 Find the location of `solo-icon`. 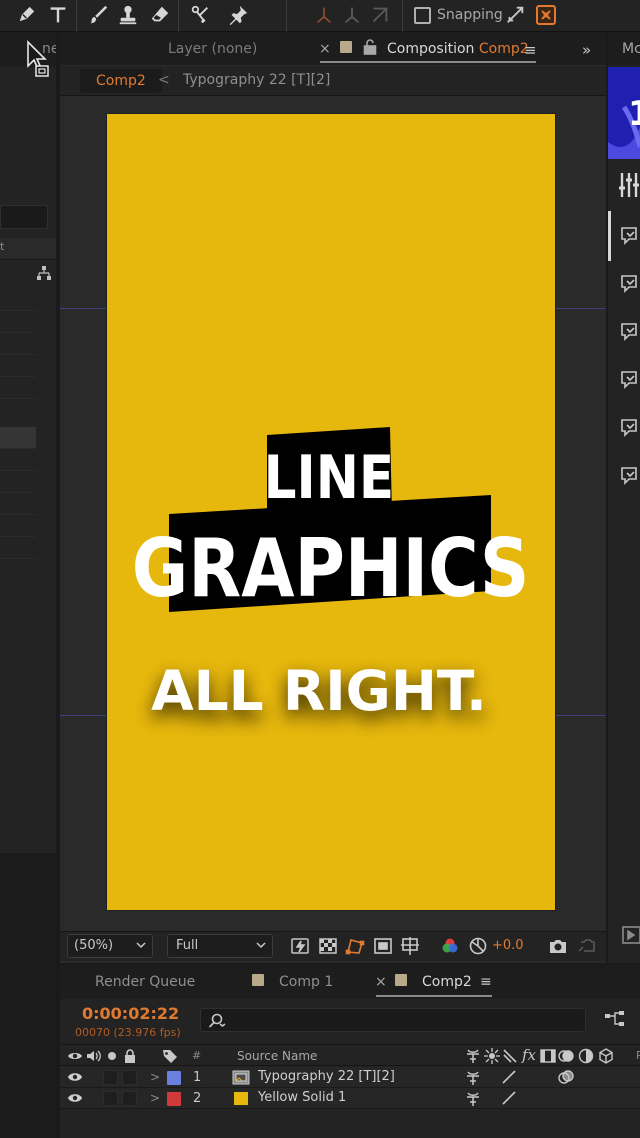

solo-icon is located at coordinates (112, 1056).